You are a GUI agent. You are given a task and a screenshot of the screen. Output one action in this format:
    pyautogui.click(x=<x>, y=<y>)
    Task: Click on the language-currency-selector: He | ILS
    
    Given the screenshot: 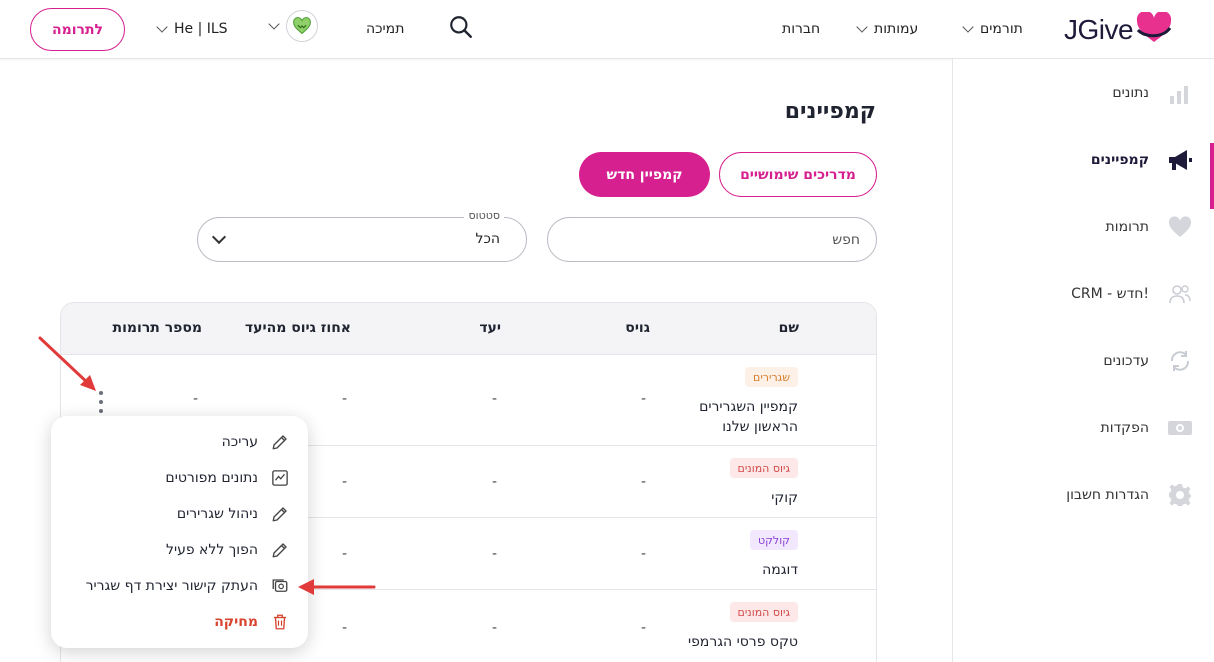 What is the action you would take?
    pyautogui.click(x=192, y=29)
    